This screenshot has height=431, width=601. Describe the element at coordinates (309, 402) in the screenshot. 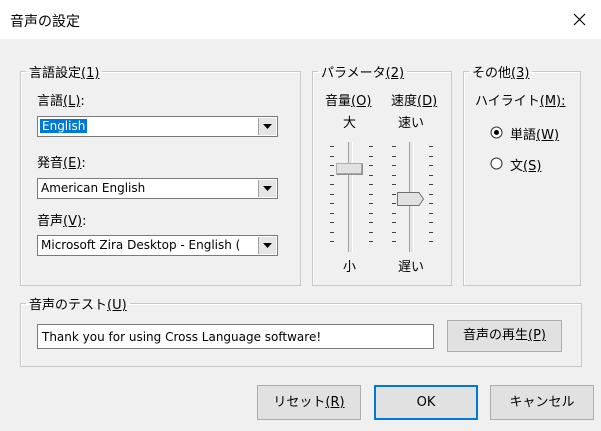

I see `reset-button: リセット(R)` at that location.